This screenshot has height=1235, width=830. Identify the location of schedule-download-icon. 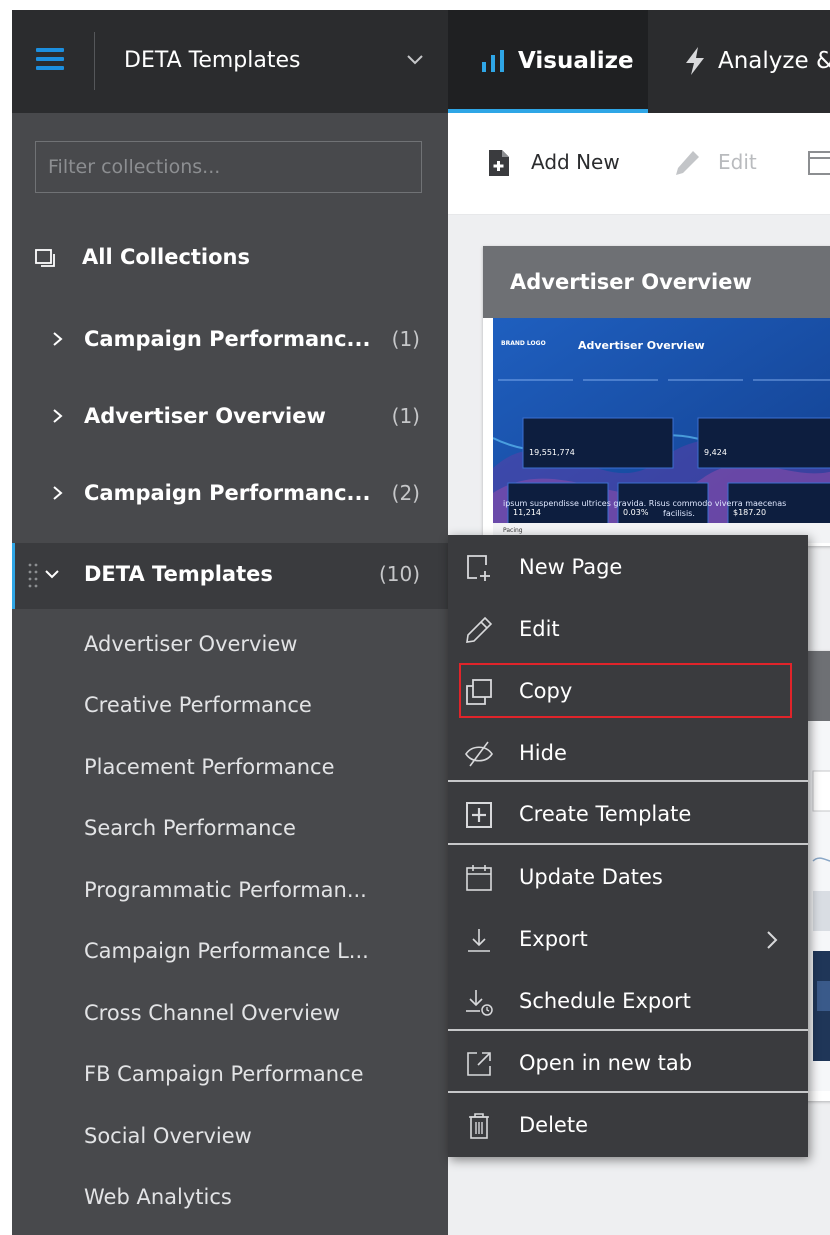
(479, 1003).